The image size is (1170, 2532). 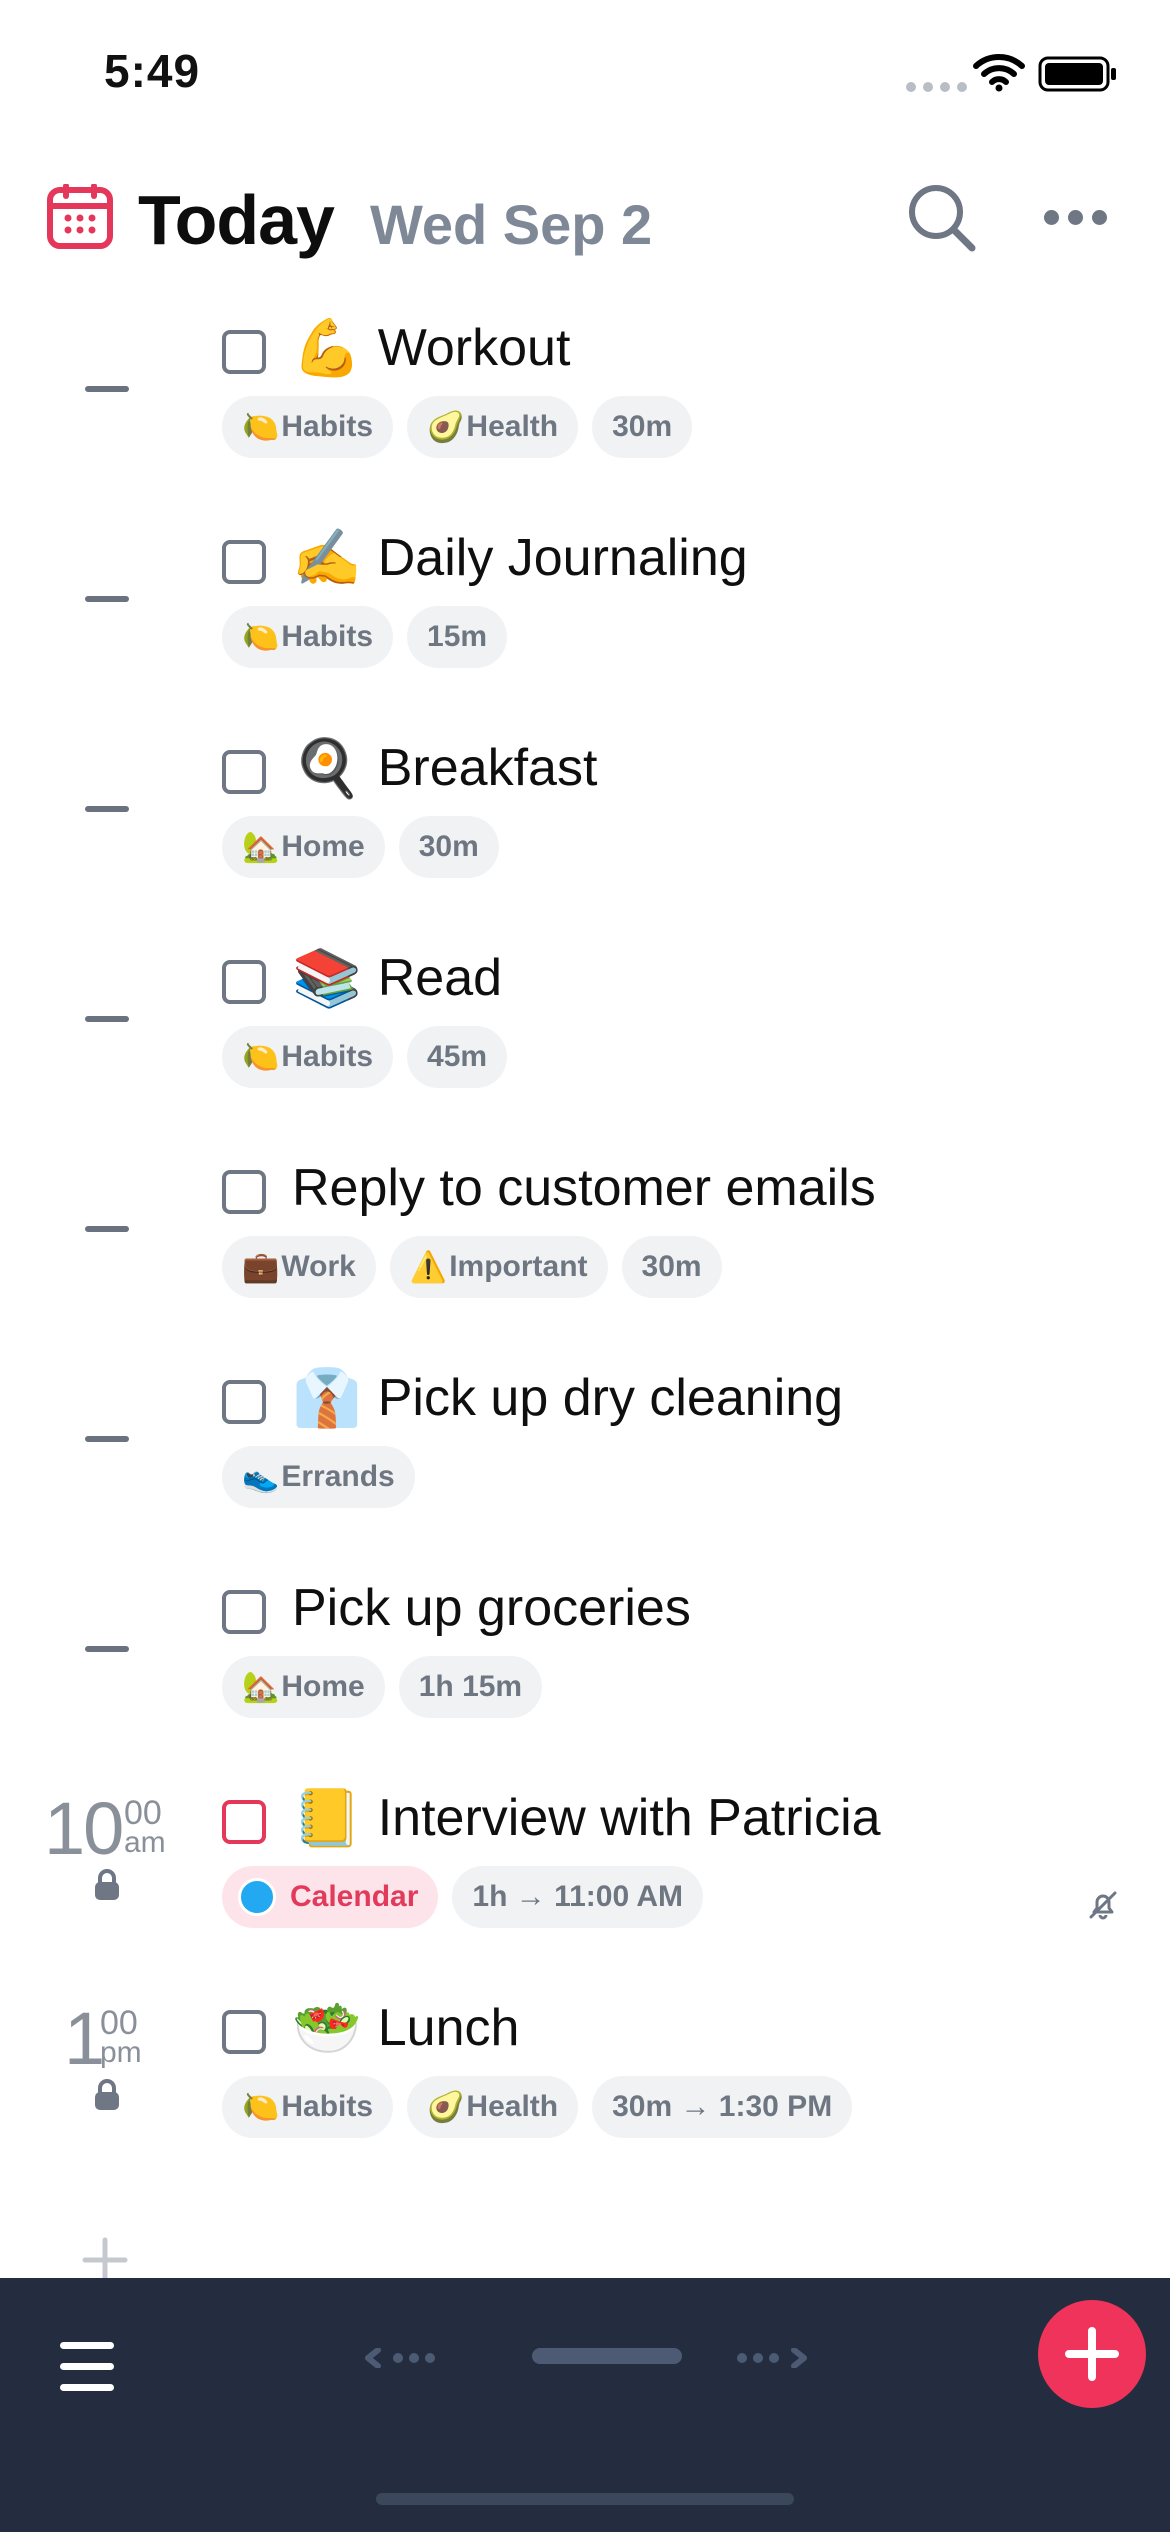 I want to click on task-title-text: Pick up groceries, so click(x=491, y=1608).